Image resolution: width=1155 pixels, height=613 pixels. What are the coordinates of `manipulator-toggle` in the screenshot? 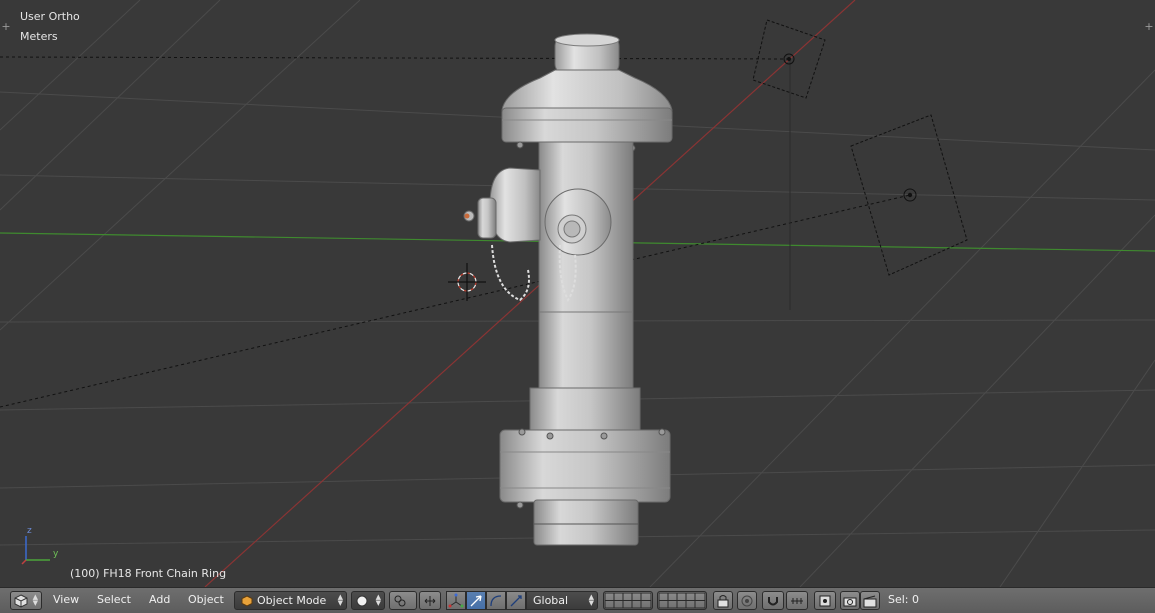 It's located at (430, 600).